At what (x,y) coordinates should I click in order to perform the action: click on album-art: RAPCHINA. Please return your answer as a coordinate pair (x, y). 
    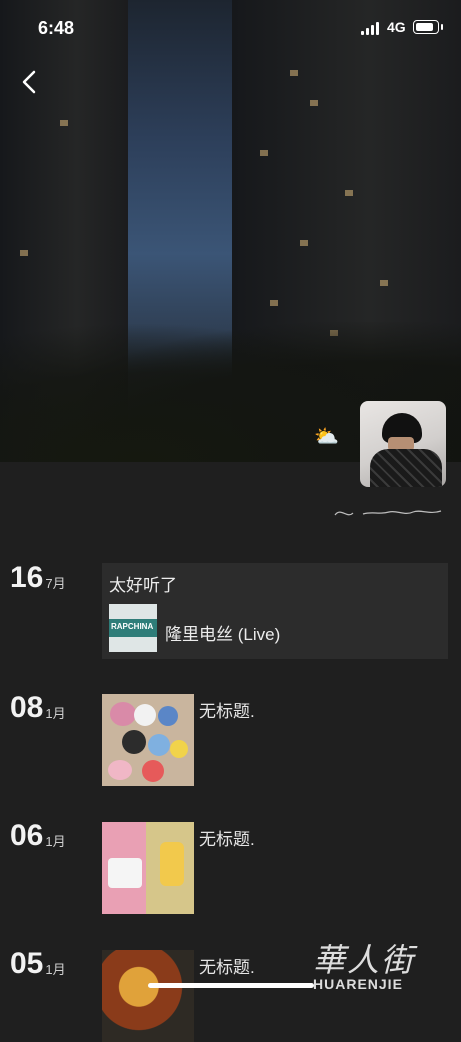
    Looking at the image, I should click on (133, 628).